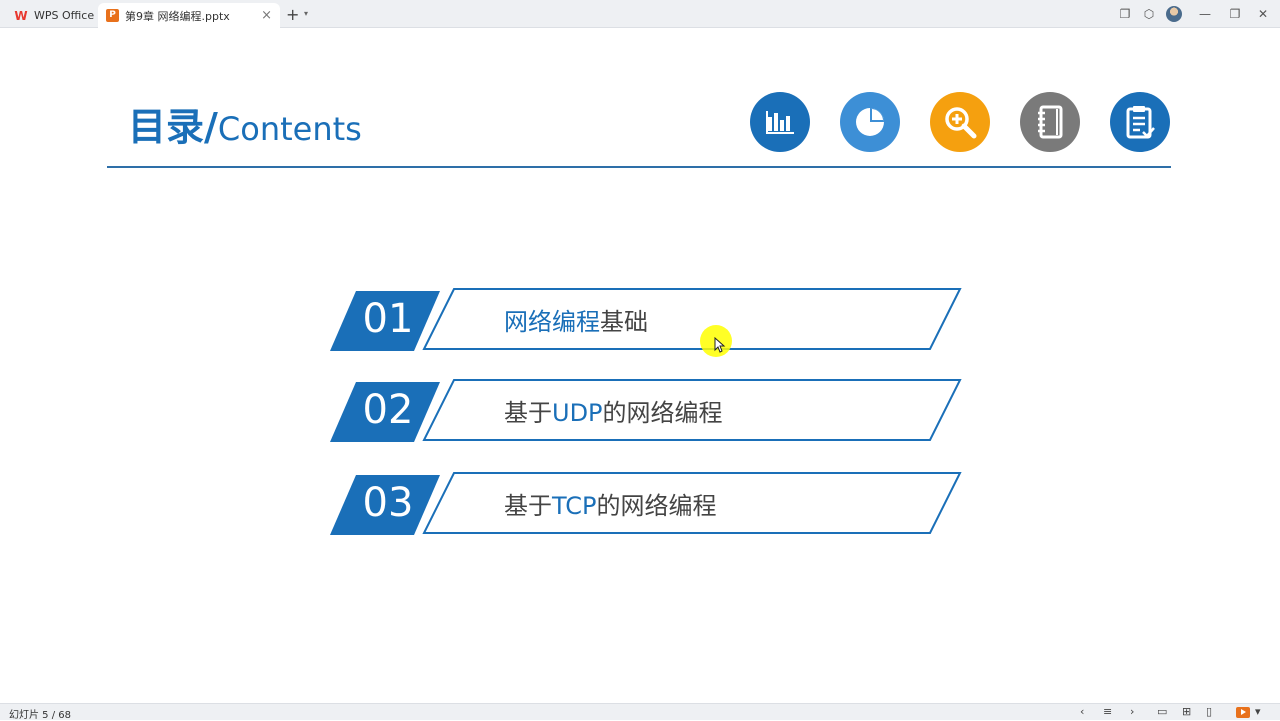 This screenshot has height=721, width=1280. I want to click on previous-slide-icon: ‹, so click(1082, 711).